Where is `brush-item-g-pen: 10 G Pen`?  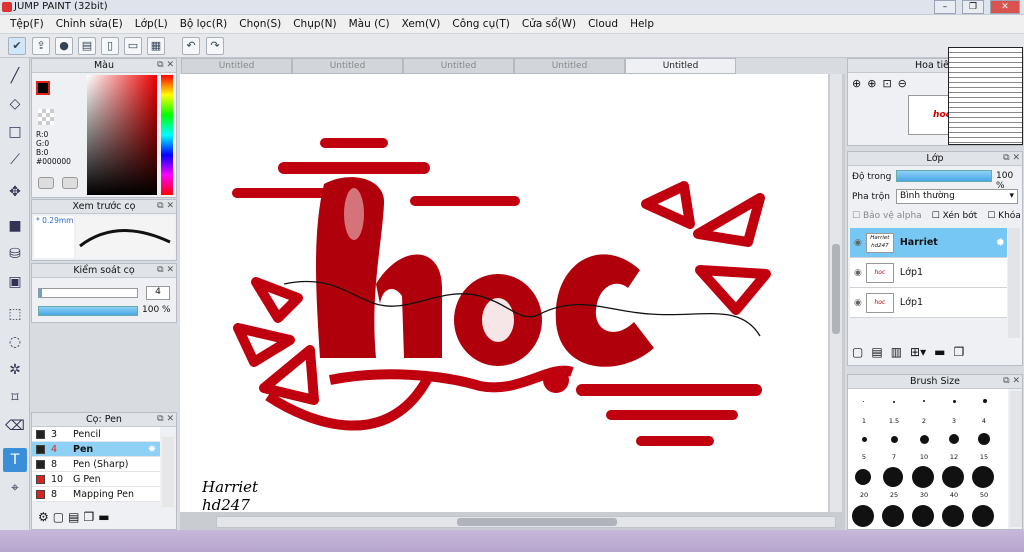
brush-item-g-pen: 10 G Pen is located at coordinates (96, 479).